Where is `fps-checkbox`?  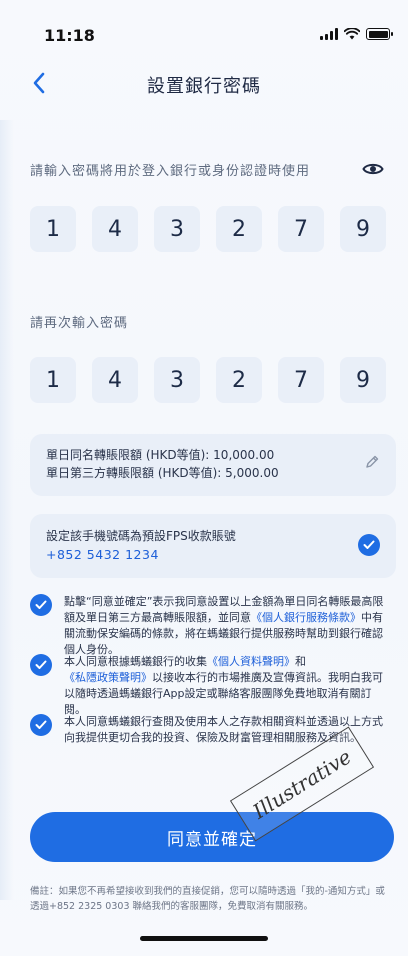
fps-checkbox is located at coordinates (369, 545).